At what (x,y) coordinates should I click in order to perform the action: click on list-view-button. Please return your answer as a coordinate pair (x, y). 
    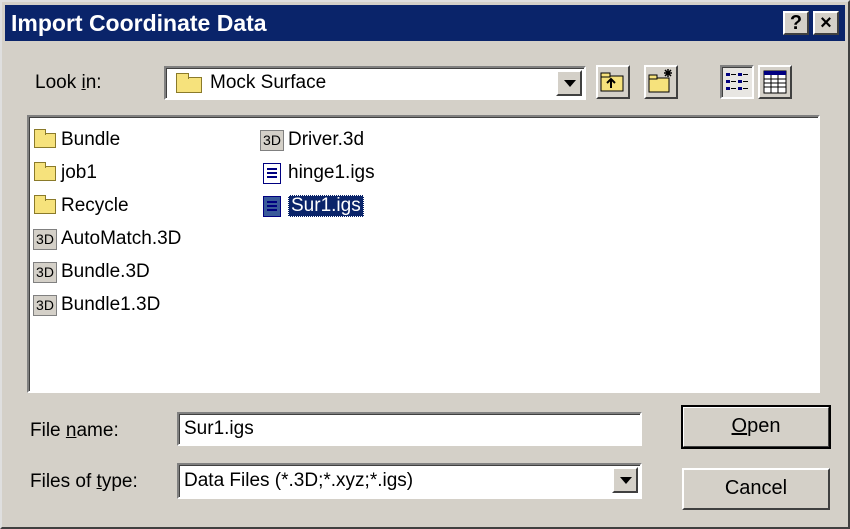
    Looking at the image, I should click on (737, 82).